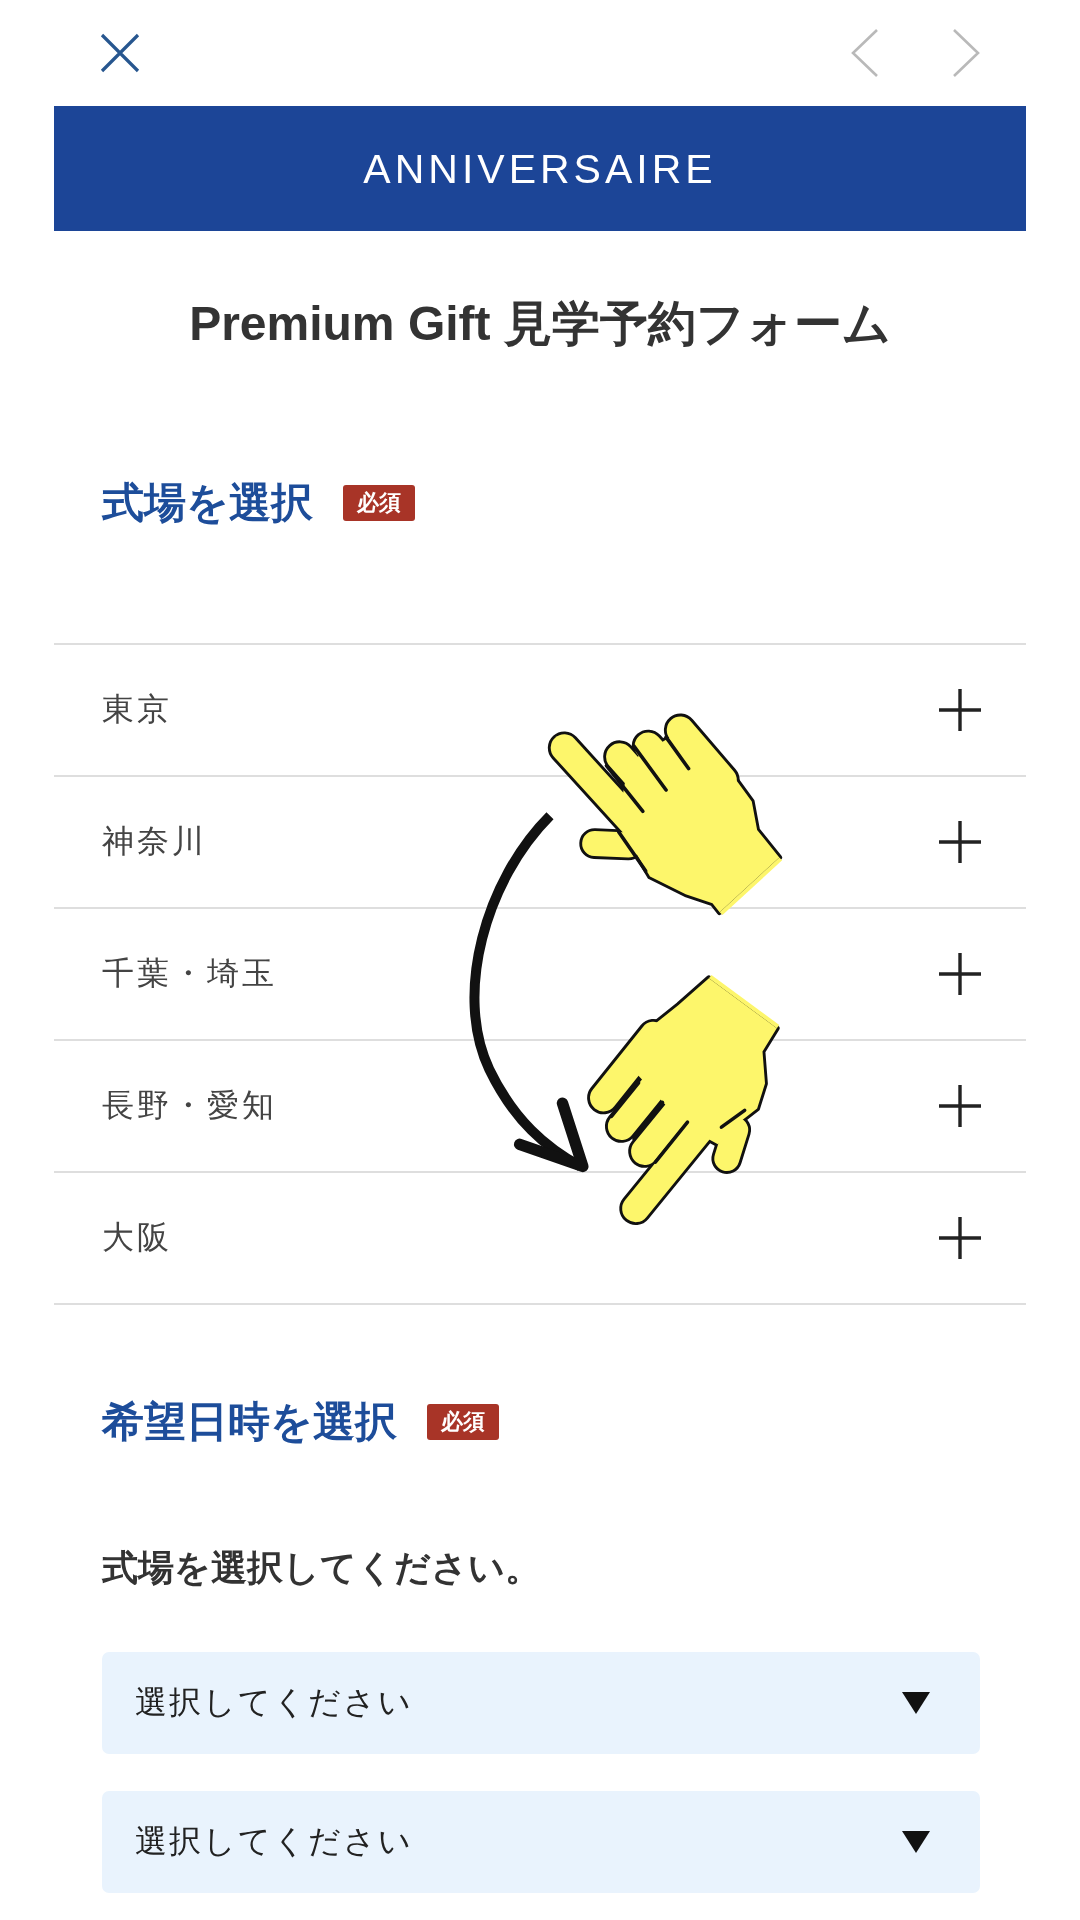 The height and width of the screenshot is (1920, 1080). Describe the element at coordinates (321, 1568) in the screenshot. I see `instruction-text: 式場を選択してください。` at that location.